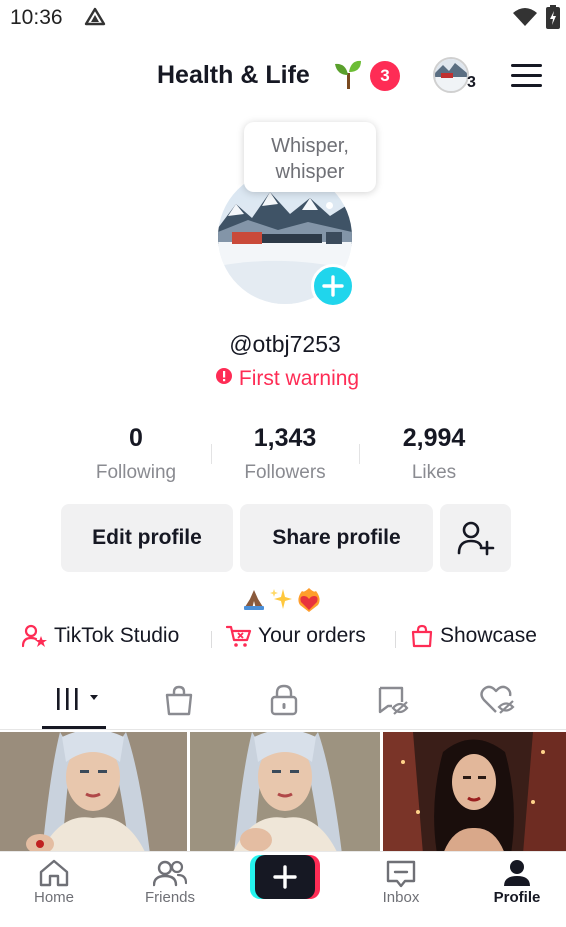  Describe the element at coordinates (170, 875) in the screenshot. I see `friends-icon` at that location.